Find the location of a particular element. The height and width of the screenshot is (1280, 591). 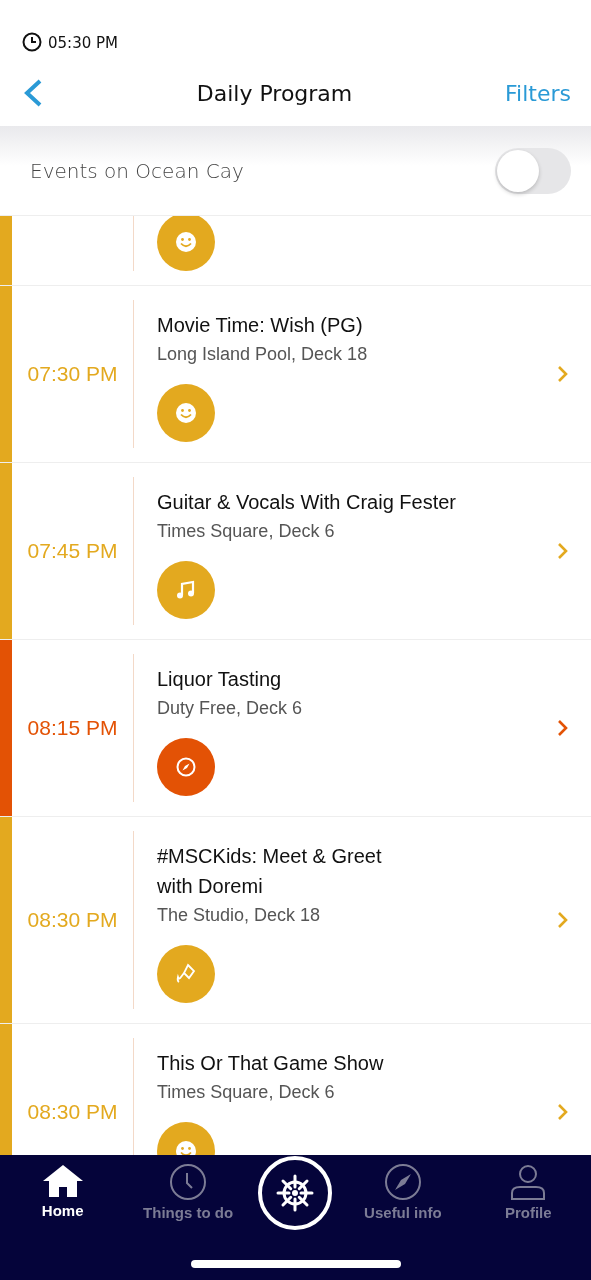

event-title: Movie Time: Wish (PG) is located at coordinates (260, 325).